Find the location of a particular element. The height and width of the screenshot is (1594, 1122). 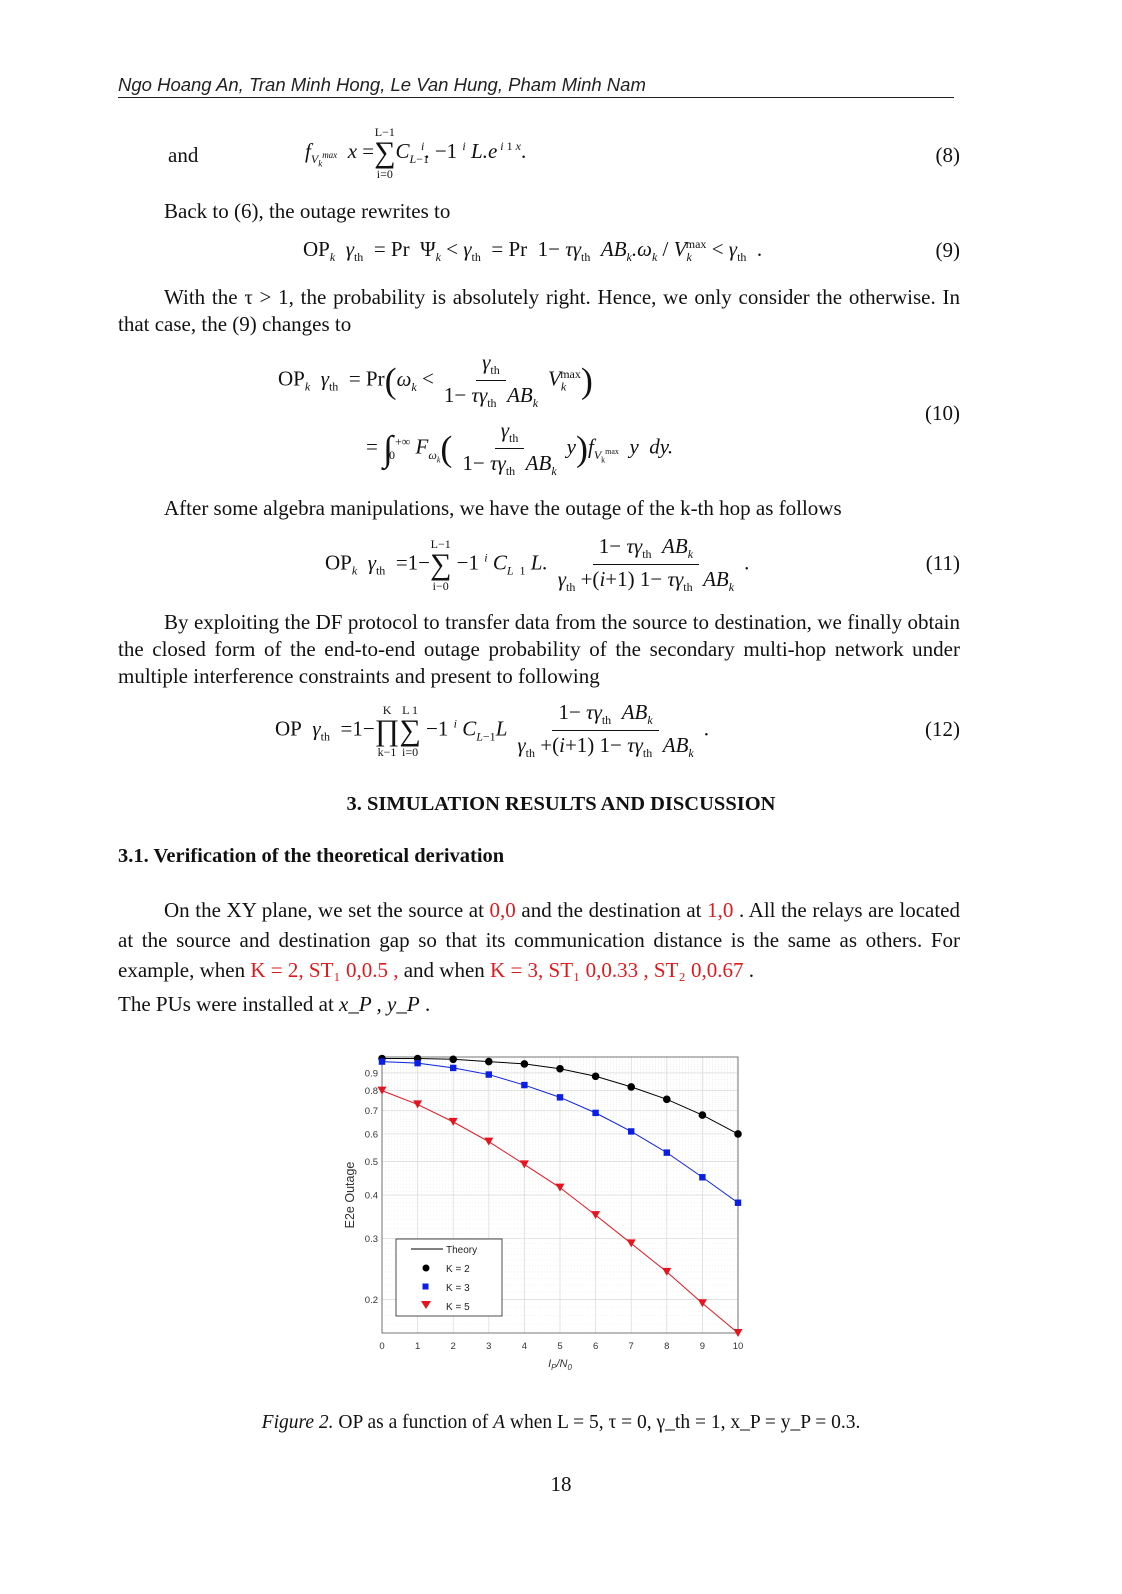

caption-label: Figure 2. is located at coordinates (297, 1422).